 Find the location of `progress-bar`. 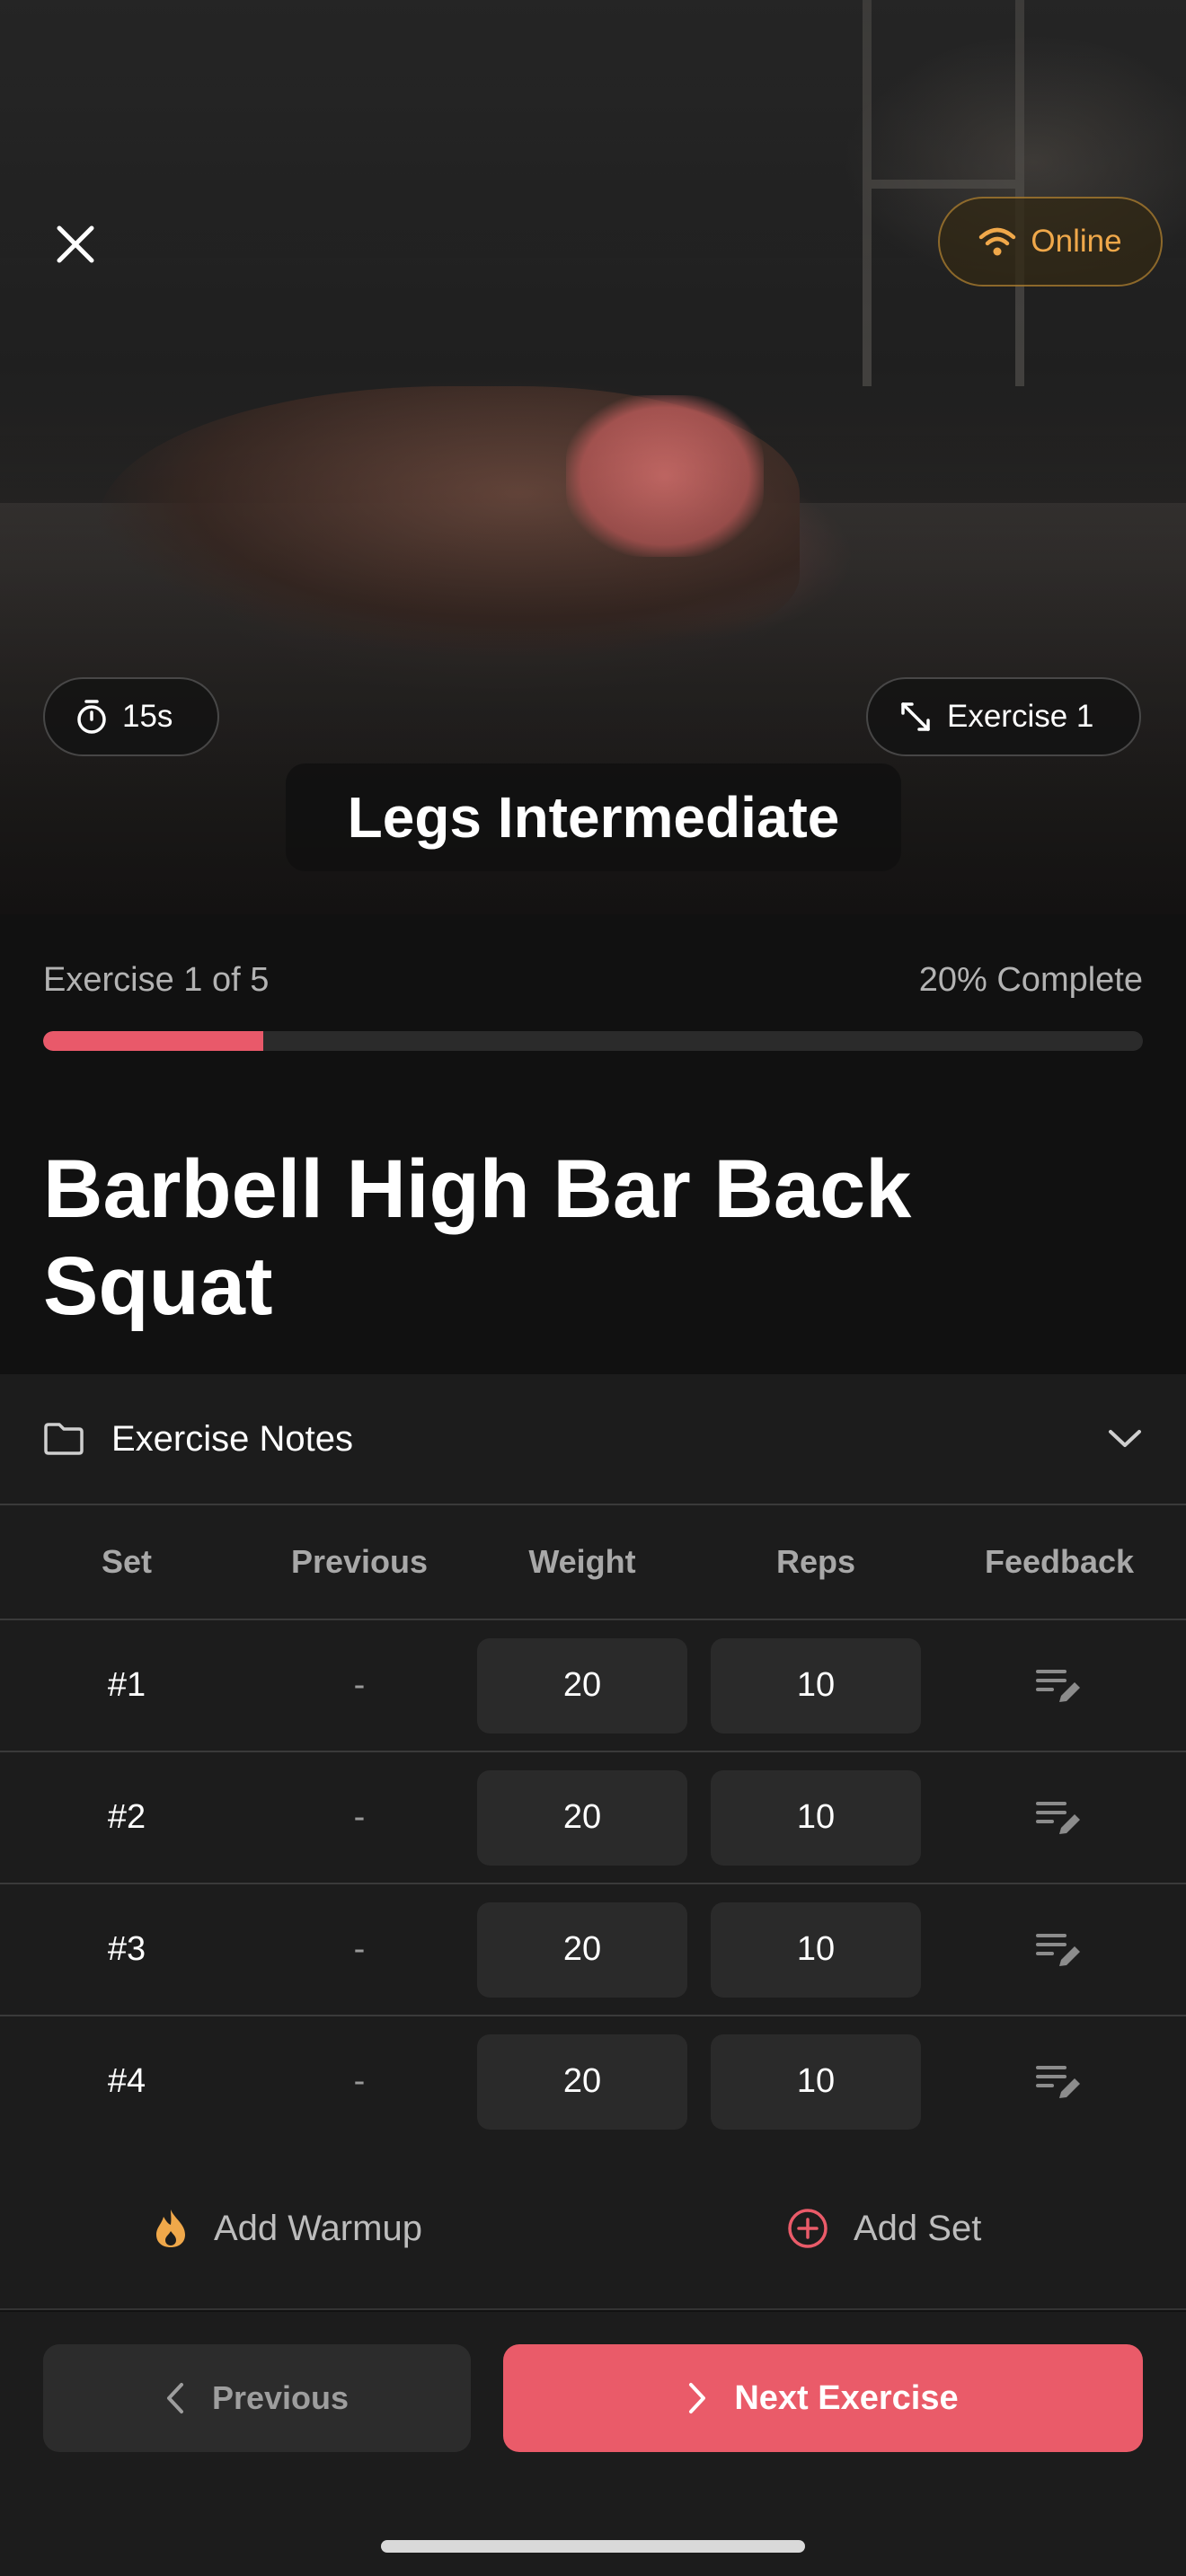

progress-bar is located at coordinates (593, 1041).